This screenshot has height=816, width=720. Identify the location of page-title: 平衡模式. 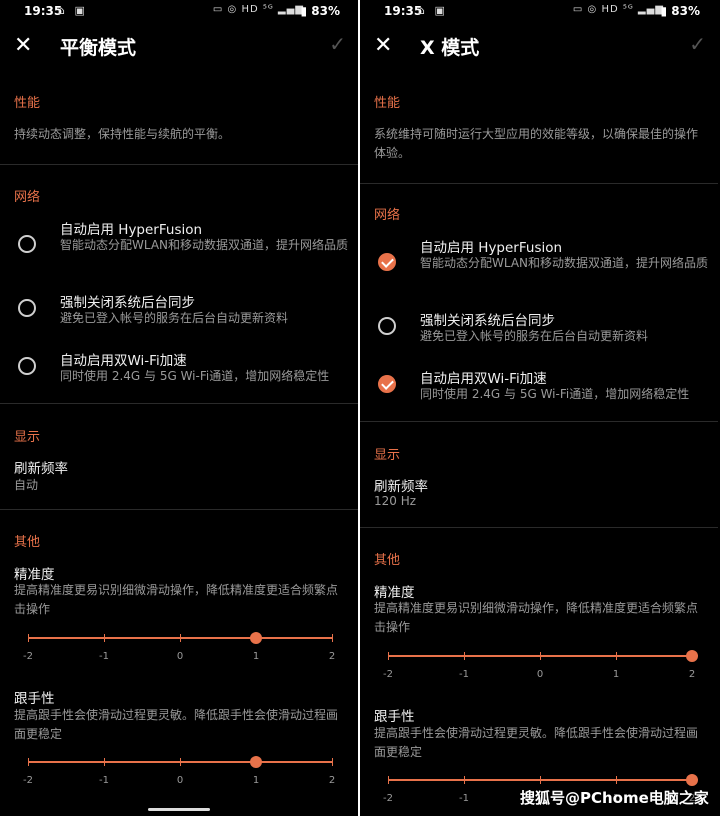
(98, 48).